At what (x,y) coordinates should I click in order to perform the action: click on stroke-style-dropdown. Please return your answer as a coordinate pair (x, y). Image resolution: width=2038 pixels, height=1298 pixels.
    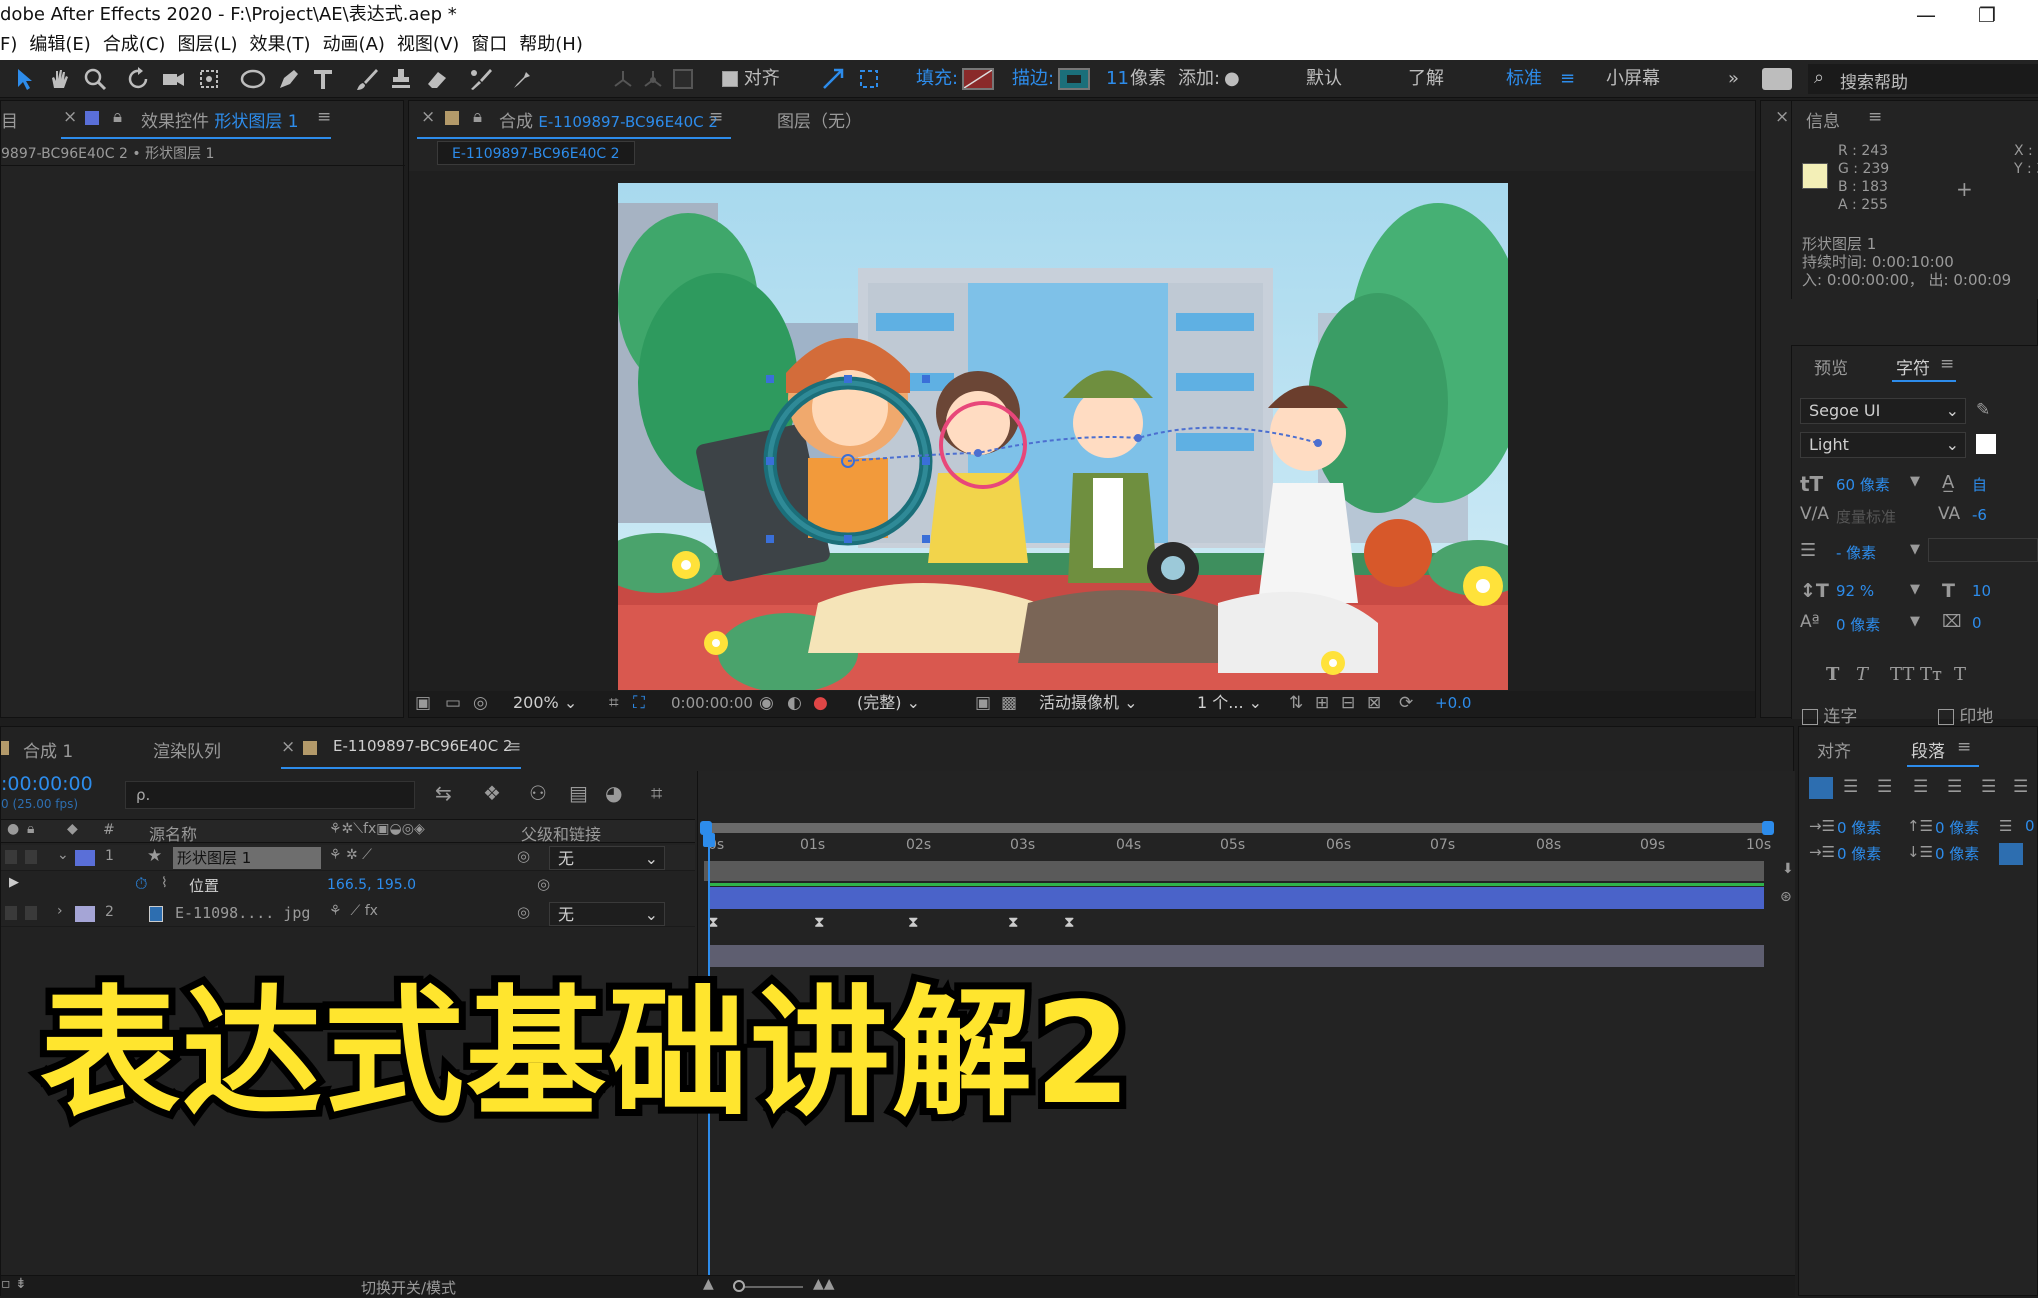
    Looking at the image, I should click on (1983, 550).